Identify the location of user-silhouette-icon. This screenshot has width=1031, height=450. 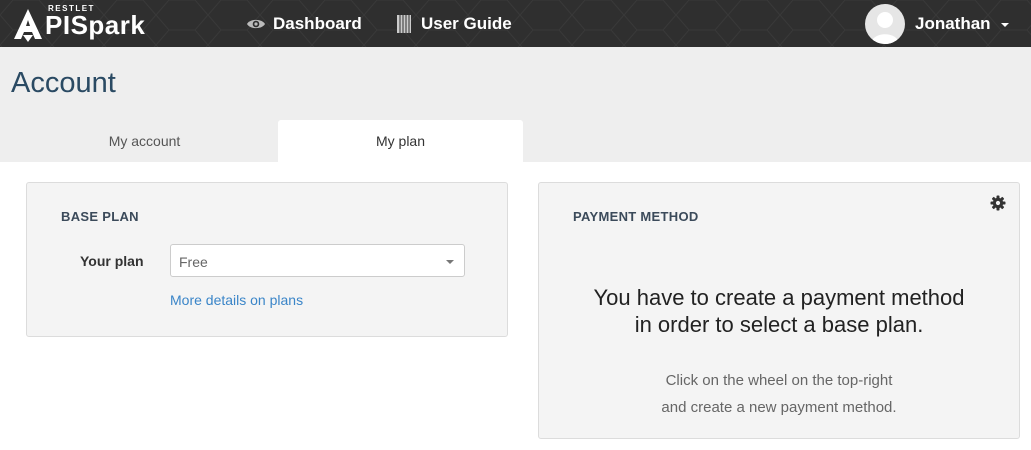
(885, 27).